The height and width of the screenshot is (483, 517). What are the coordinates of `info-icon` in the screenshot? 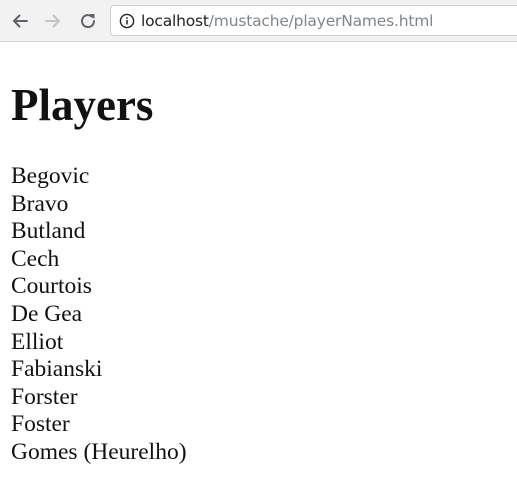 It's located at (127, 21).